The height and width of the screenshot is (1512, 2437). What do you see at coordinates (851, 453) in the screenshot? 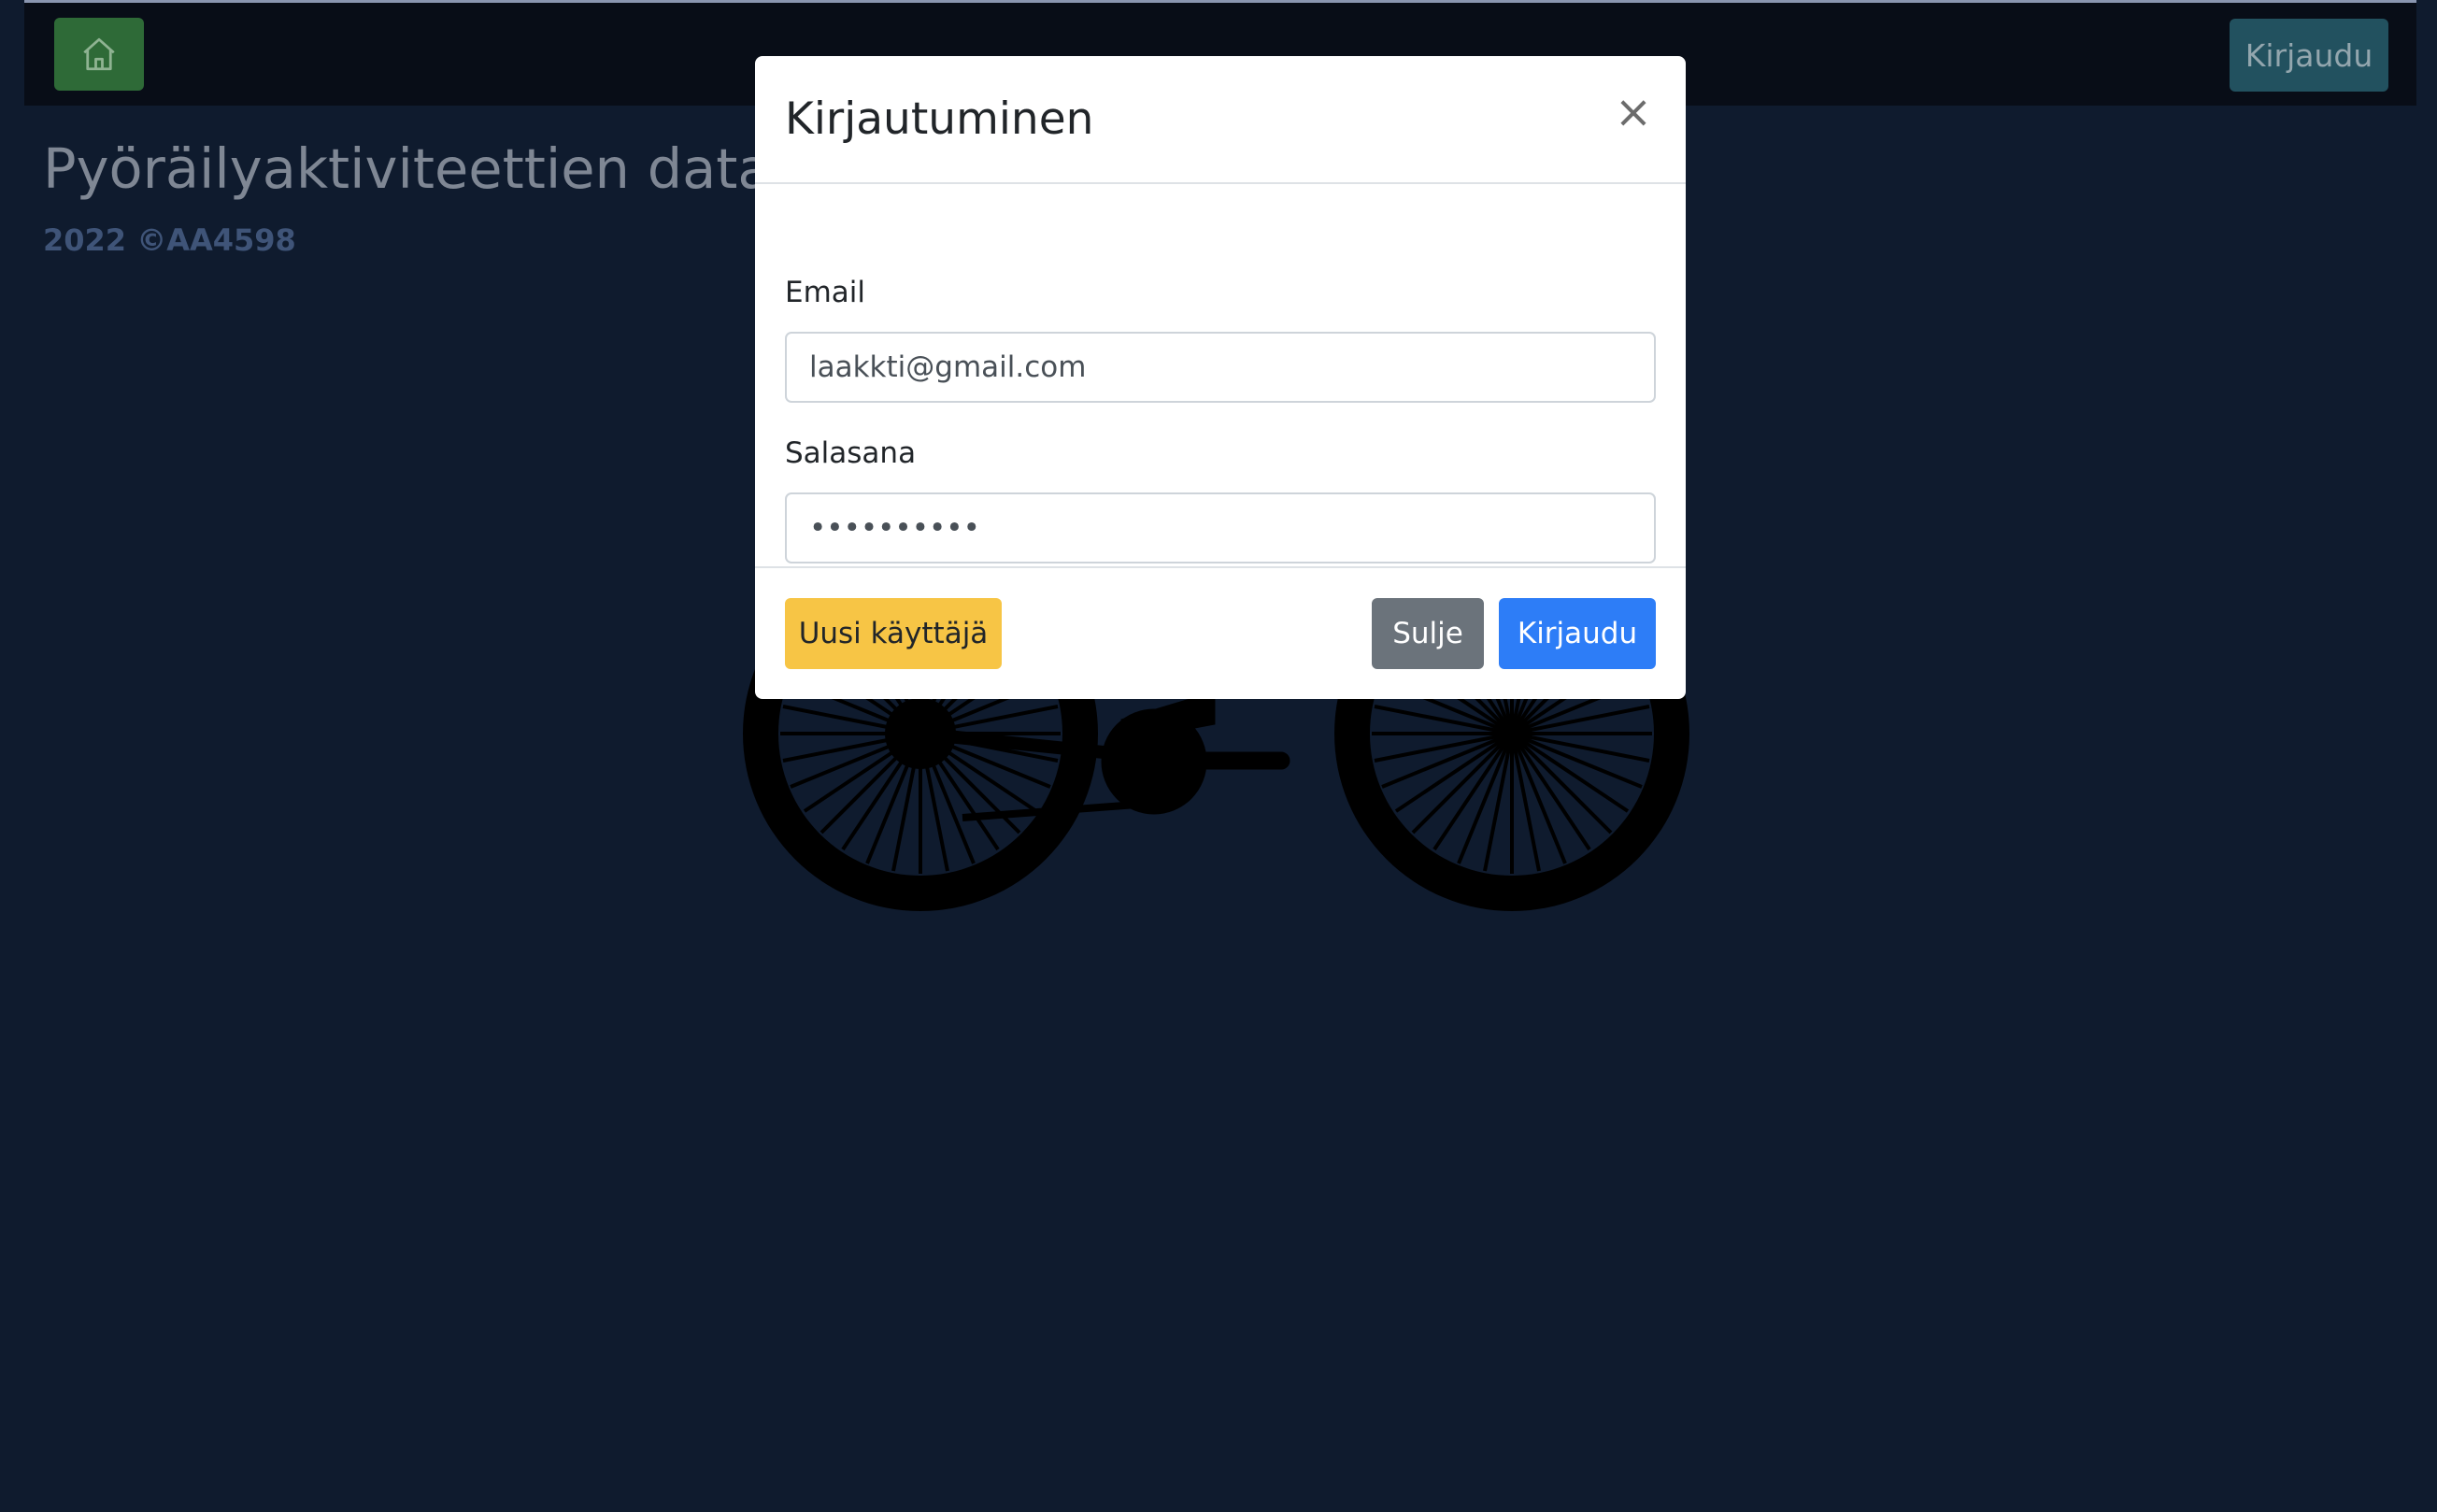
I see `password-label: Salasana` at bounding box center [851, 453].